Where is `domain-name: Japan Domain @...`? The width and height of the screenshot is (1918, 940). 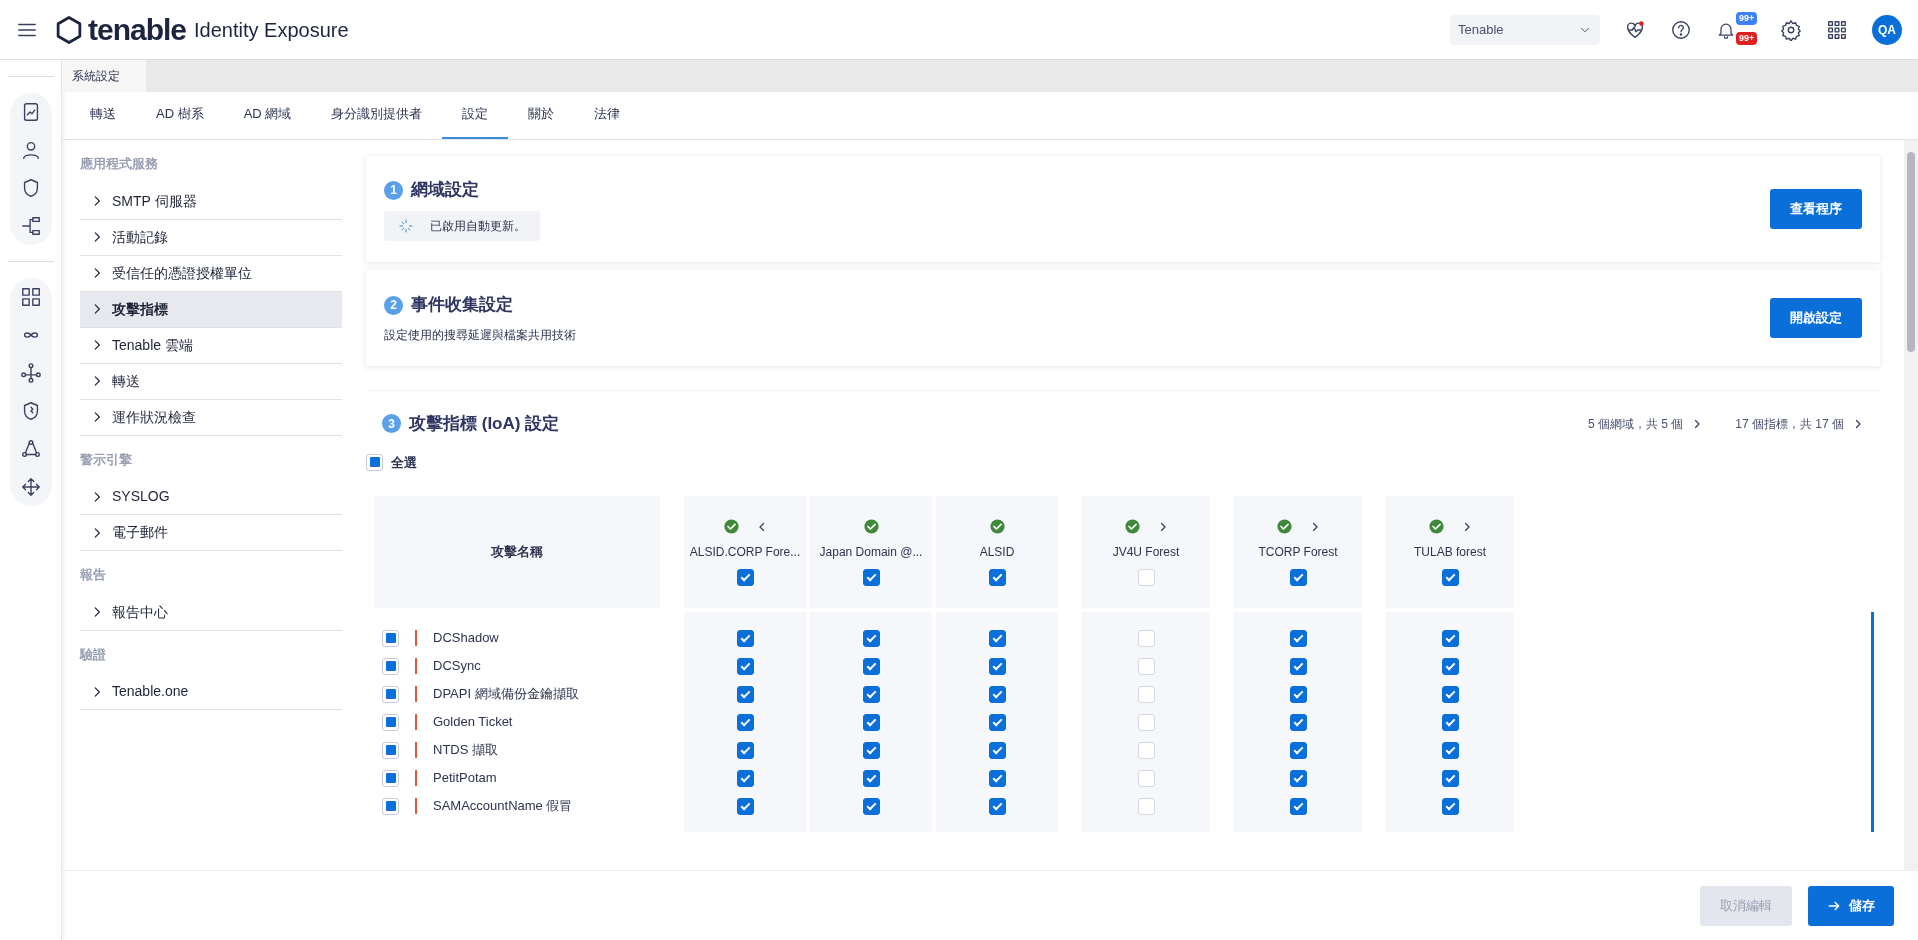 domain-name: Japan Domain @... is located at coordinates (871, 552).